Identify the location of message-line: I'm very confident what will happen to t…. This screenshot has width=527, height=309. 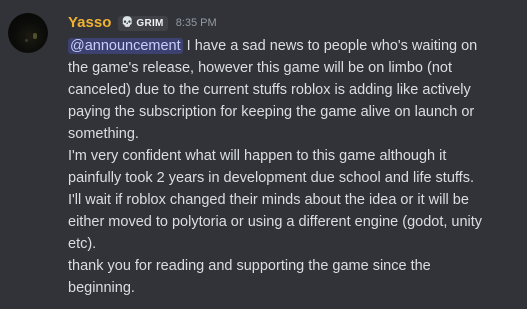
(257, 156).